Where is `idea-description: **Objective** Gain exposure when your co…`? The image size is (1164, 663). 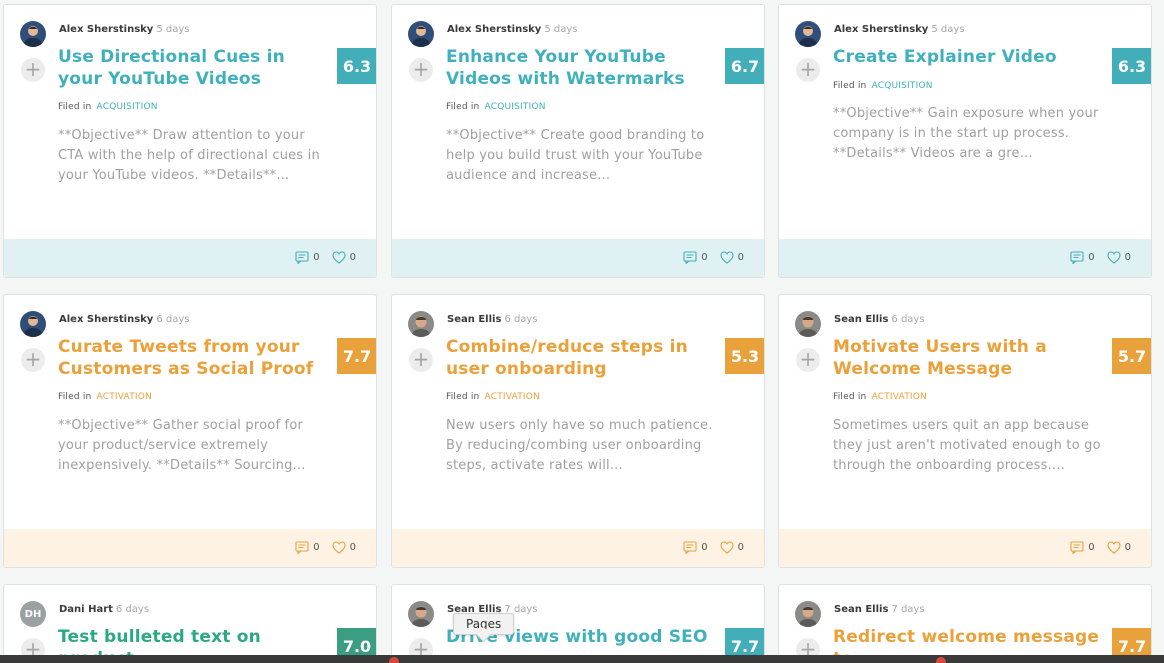 idea-description: **Objective** Gain exposure when your co… is located at coordinates (966, 133).